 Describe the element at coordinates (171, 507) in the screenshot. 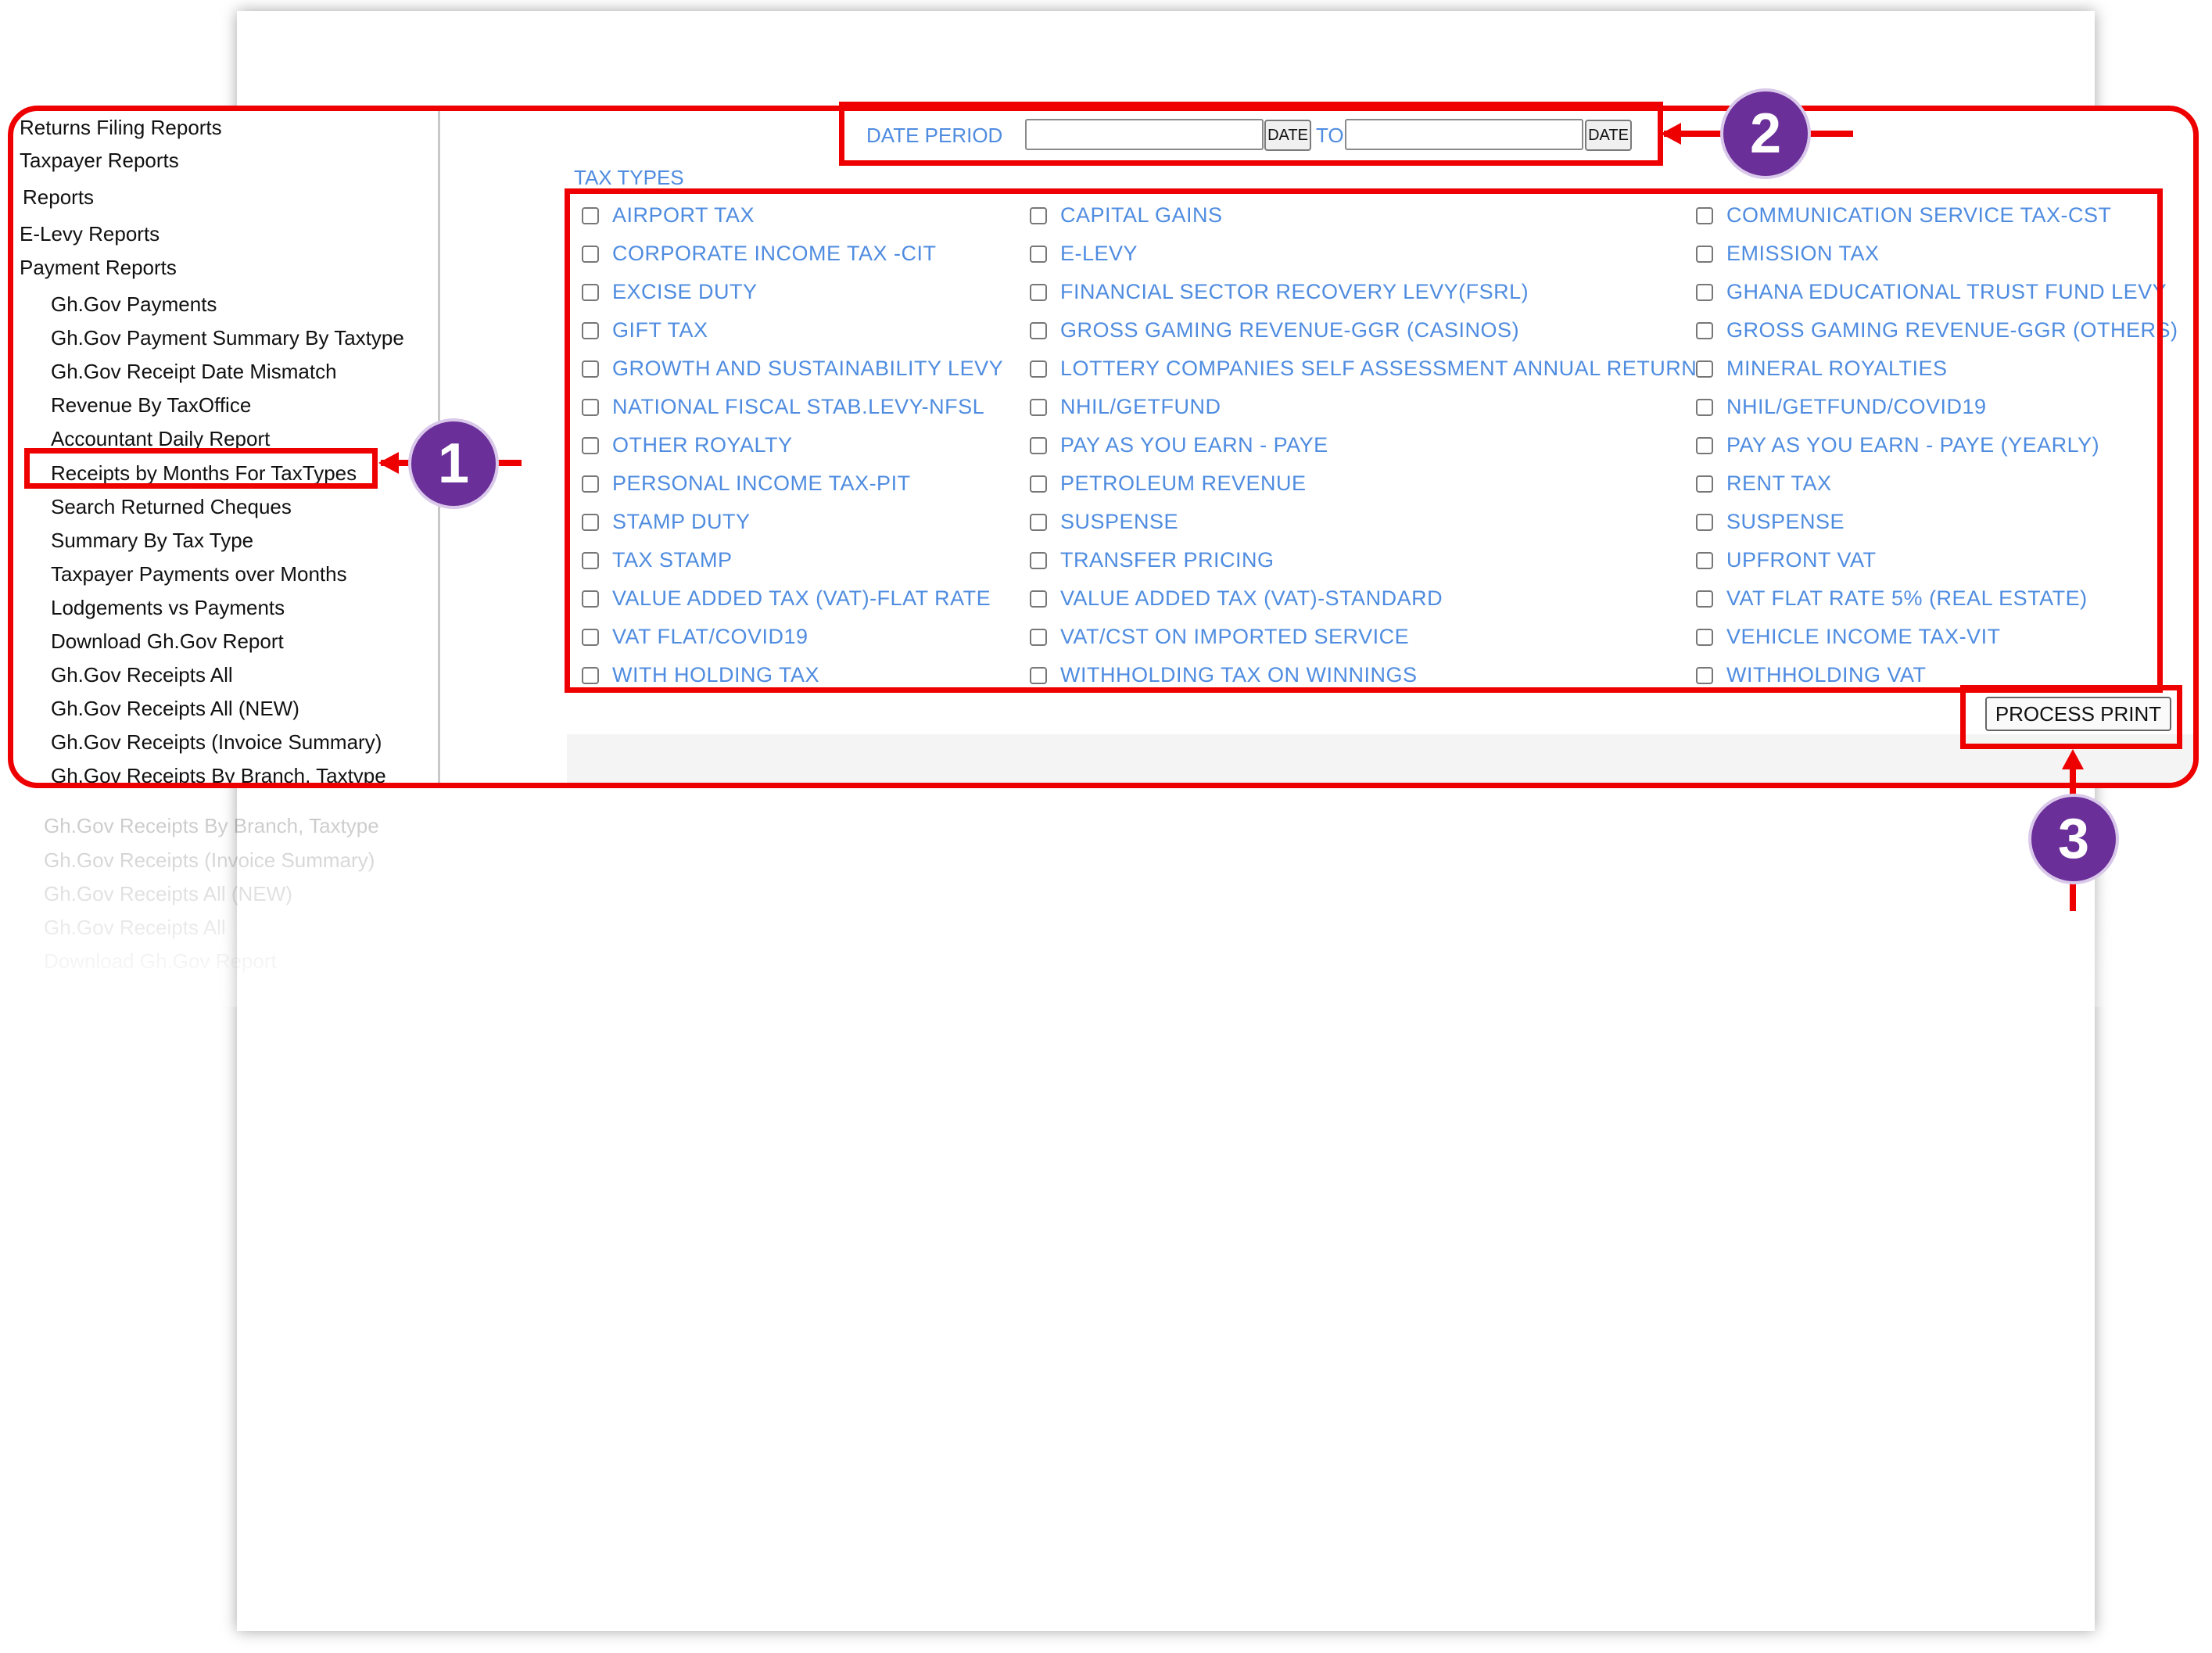

I see `sidebar-item: Search Returned Cheques` at that location.